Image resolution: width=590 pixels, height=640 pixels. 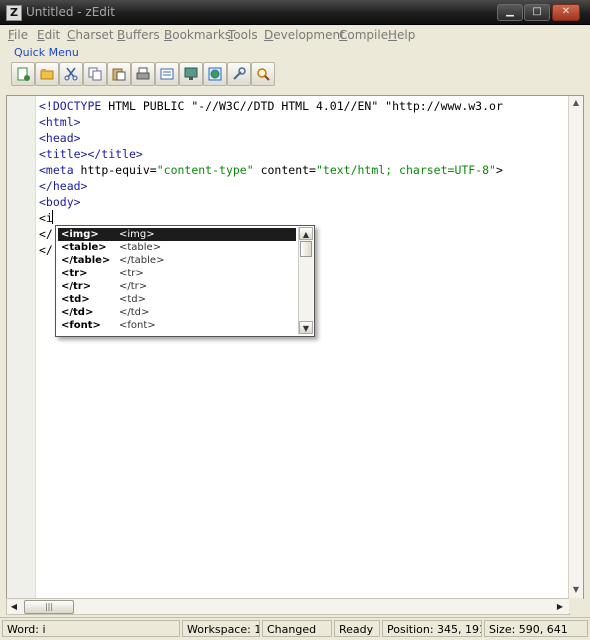 What do you see at coordinates (90, 35) in the screenshot?
I see `menu-charset: Charset` at bounding box center [90, 35].